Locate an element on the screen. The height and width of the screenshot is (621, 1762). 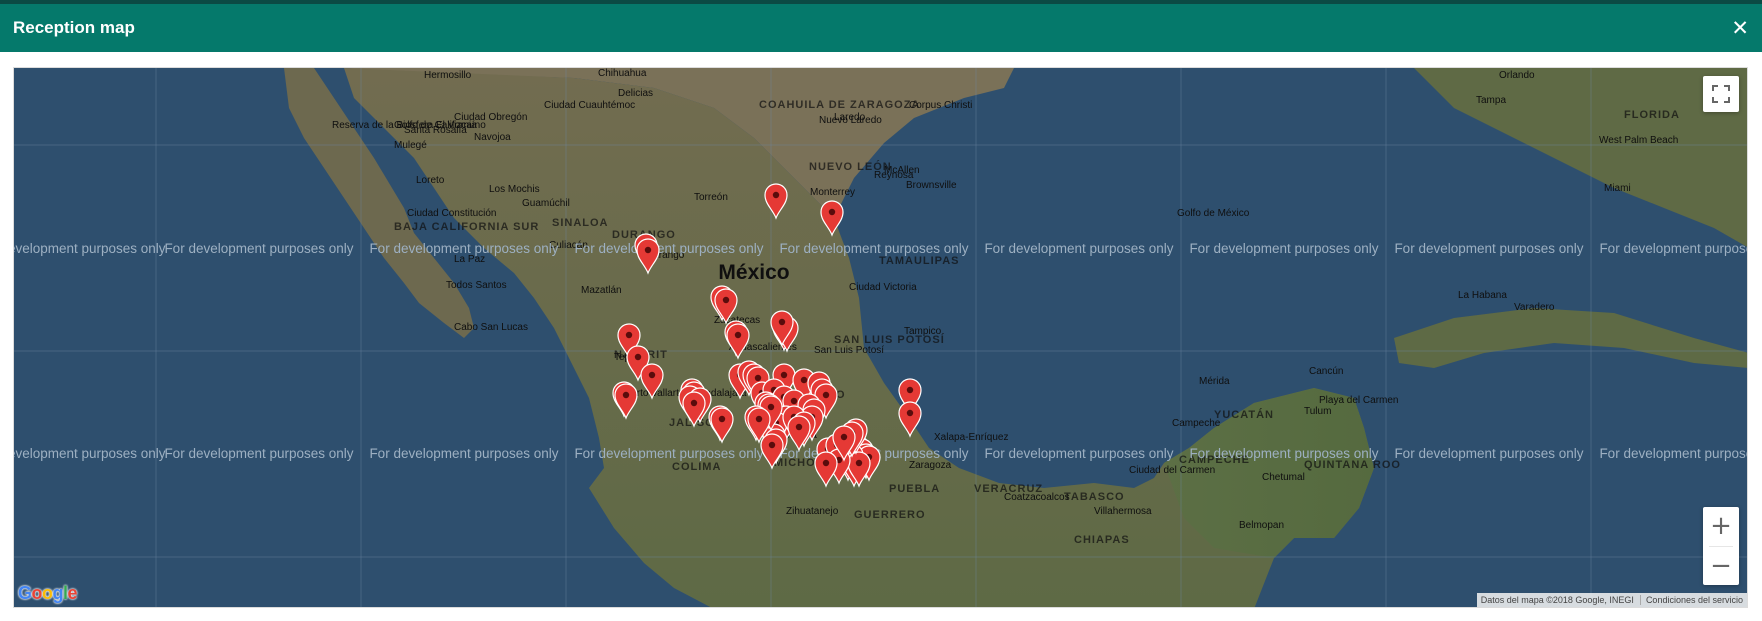
region-label: BAJA CALIFORNIA SUR is located at coordinates (466, 227).